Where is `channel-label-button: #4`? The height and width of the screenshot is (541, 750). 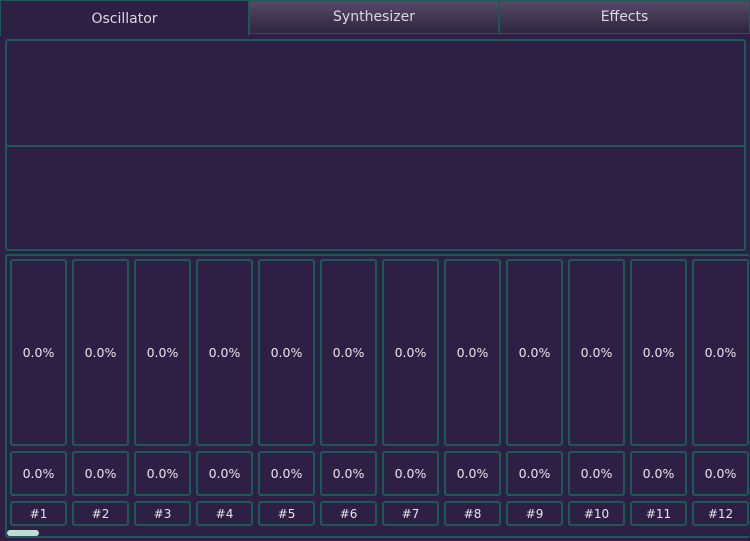 channel-label-button: #4 is located at coordinates (224, 513).